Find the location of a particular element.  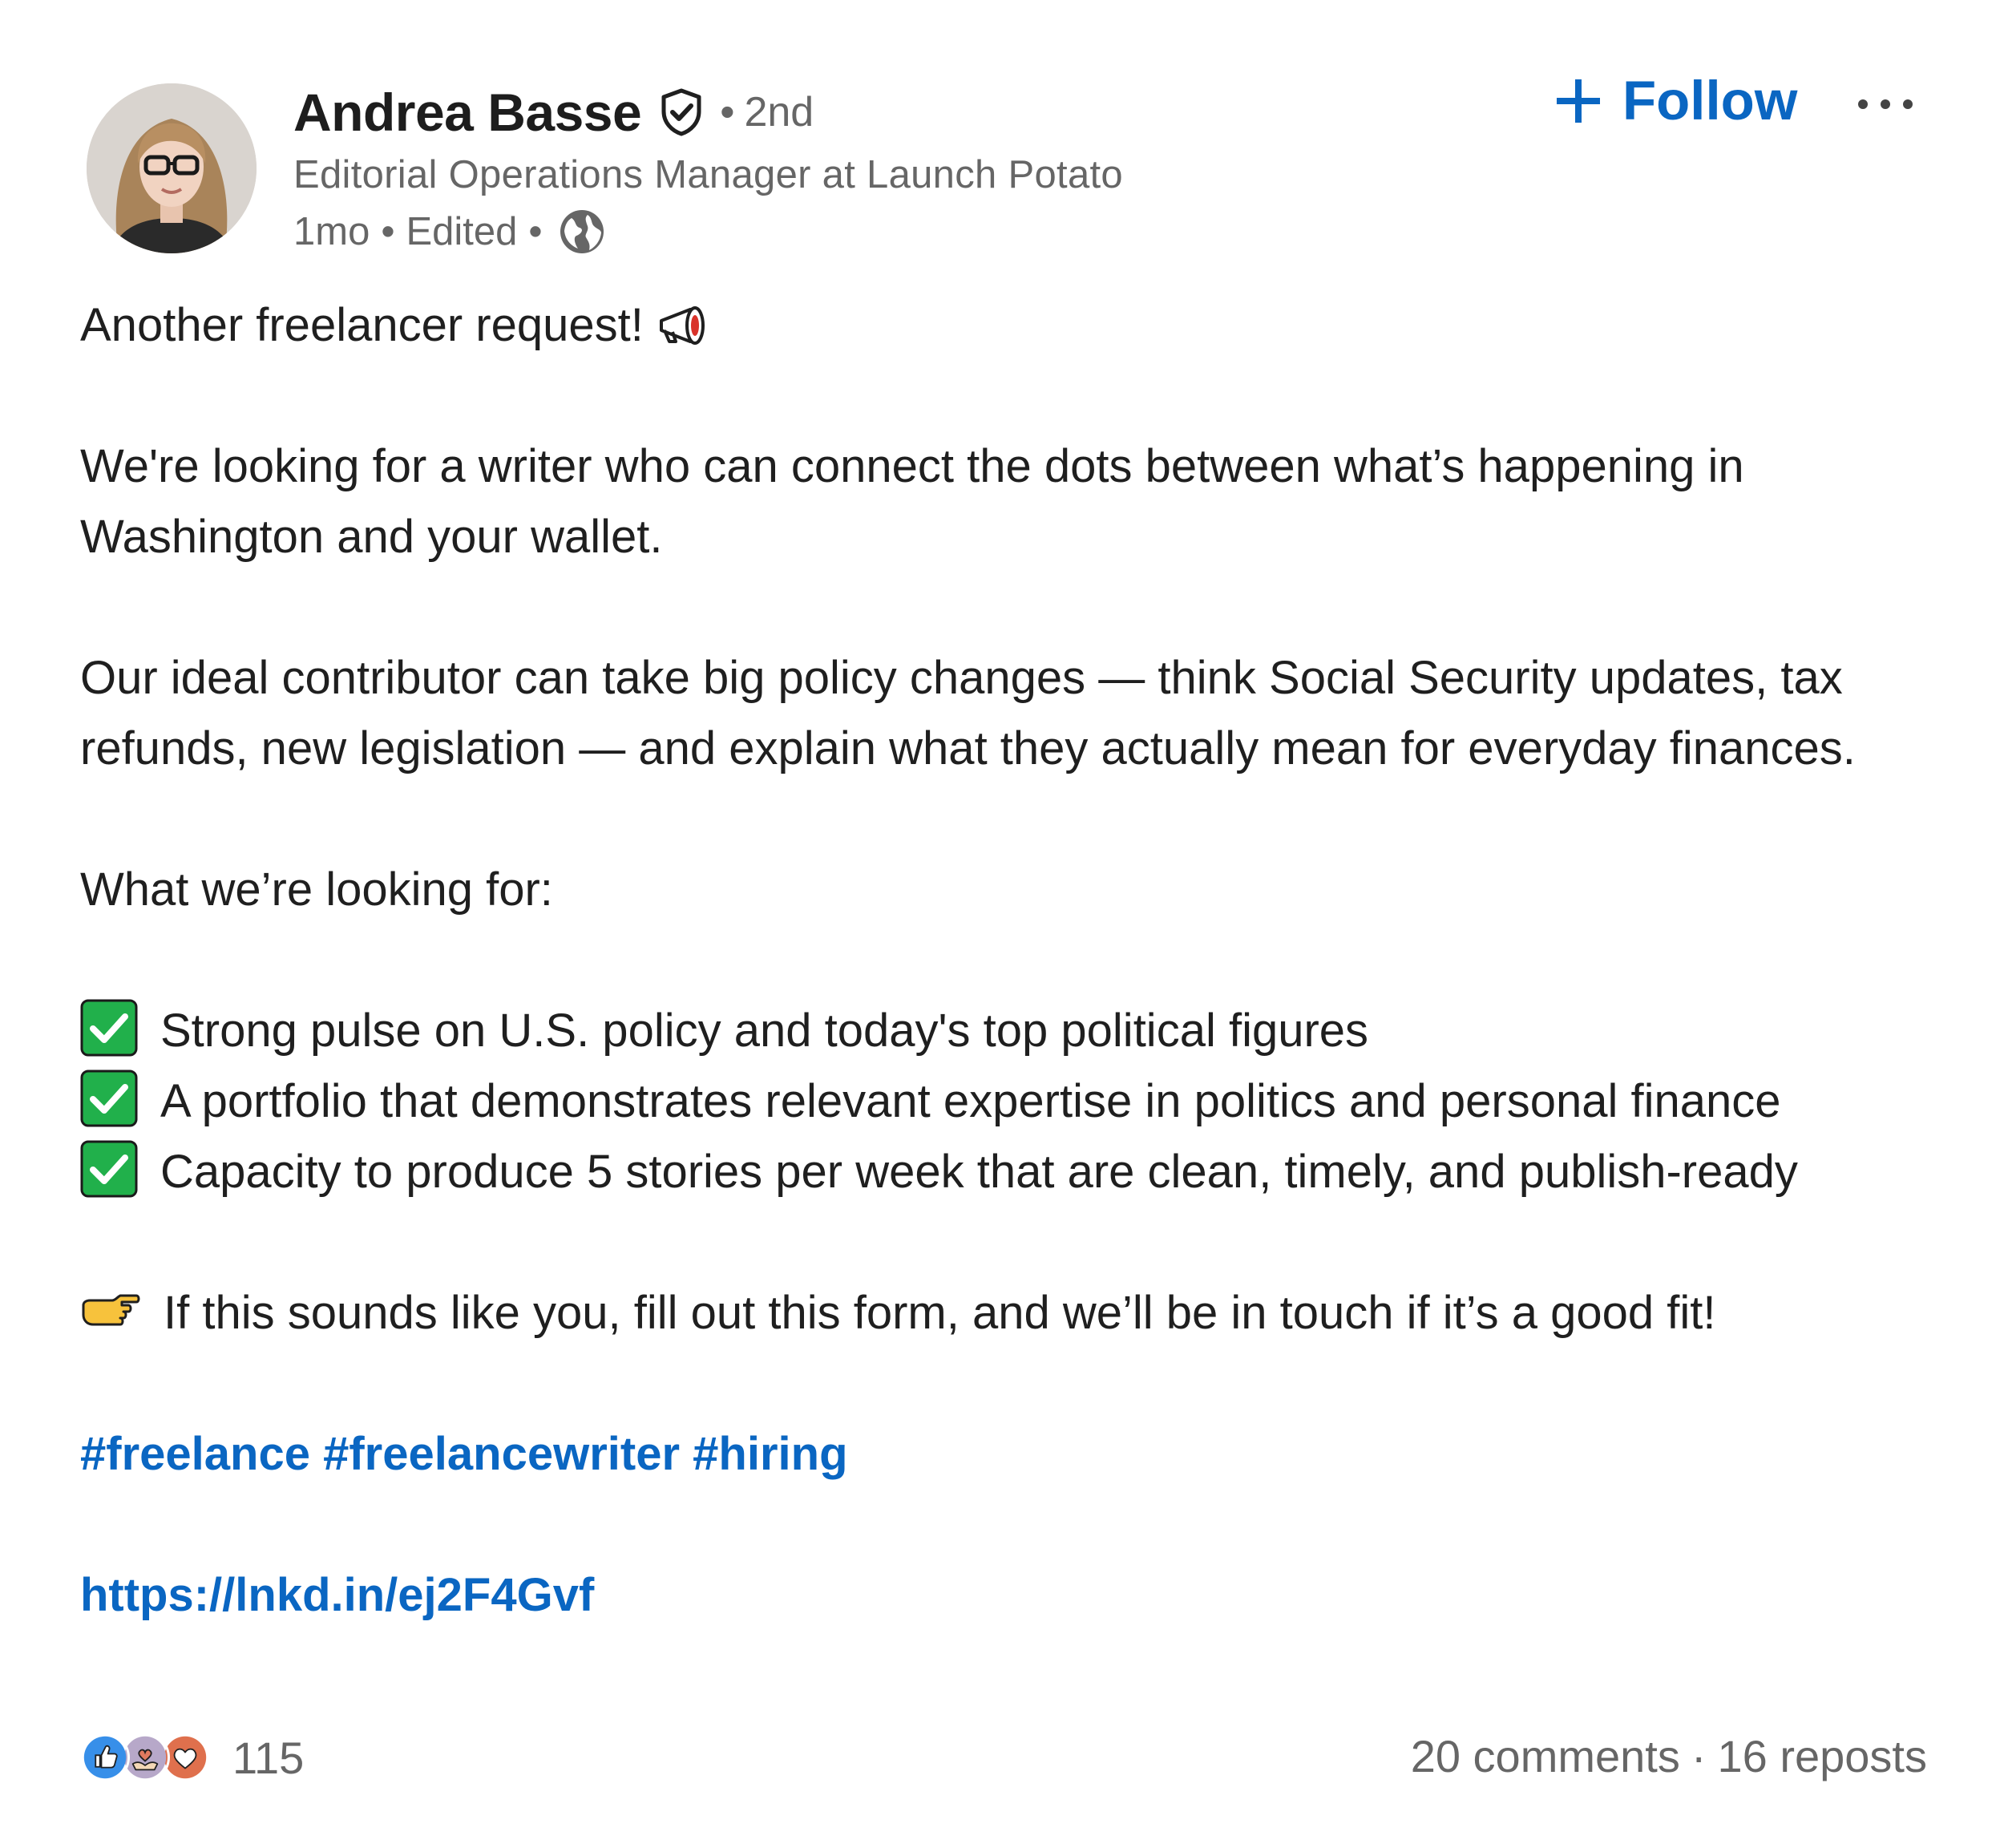

hashtag-freelance: #freelance is located at coordinates (195, 1454).